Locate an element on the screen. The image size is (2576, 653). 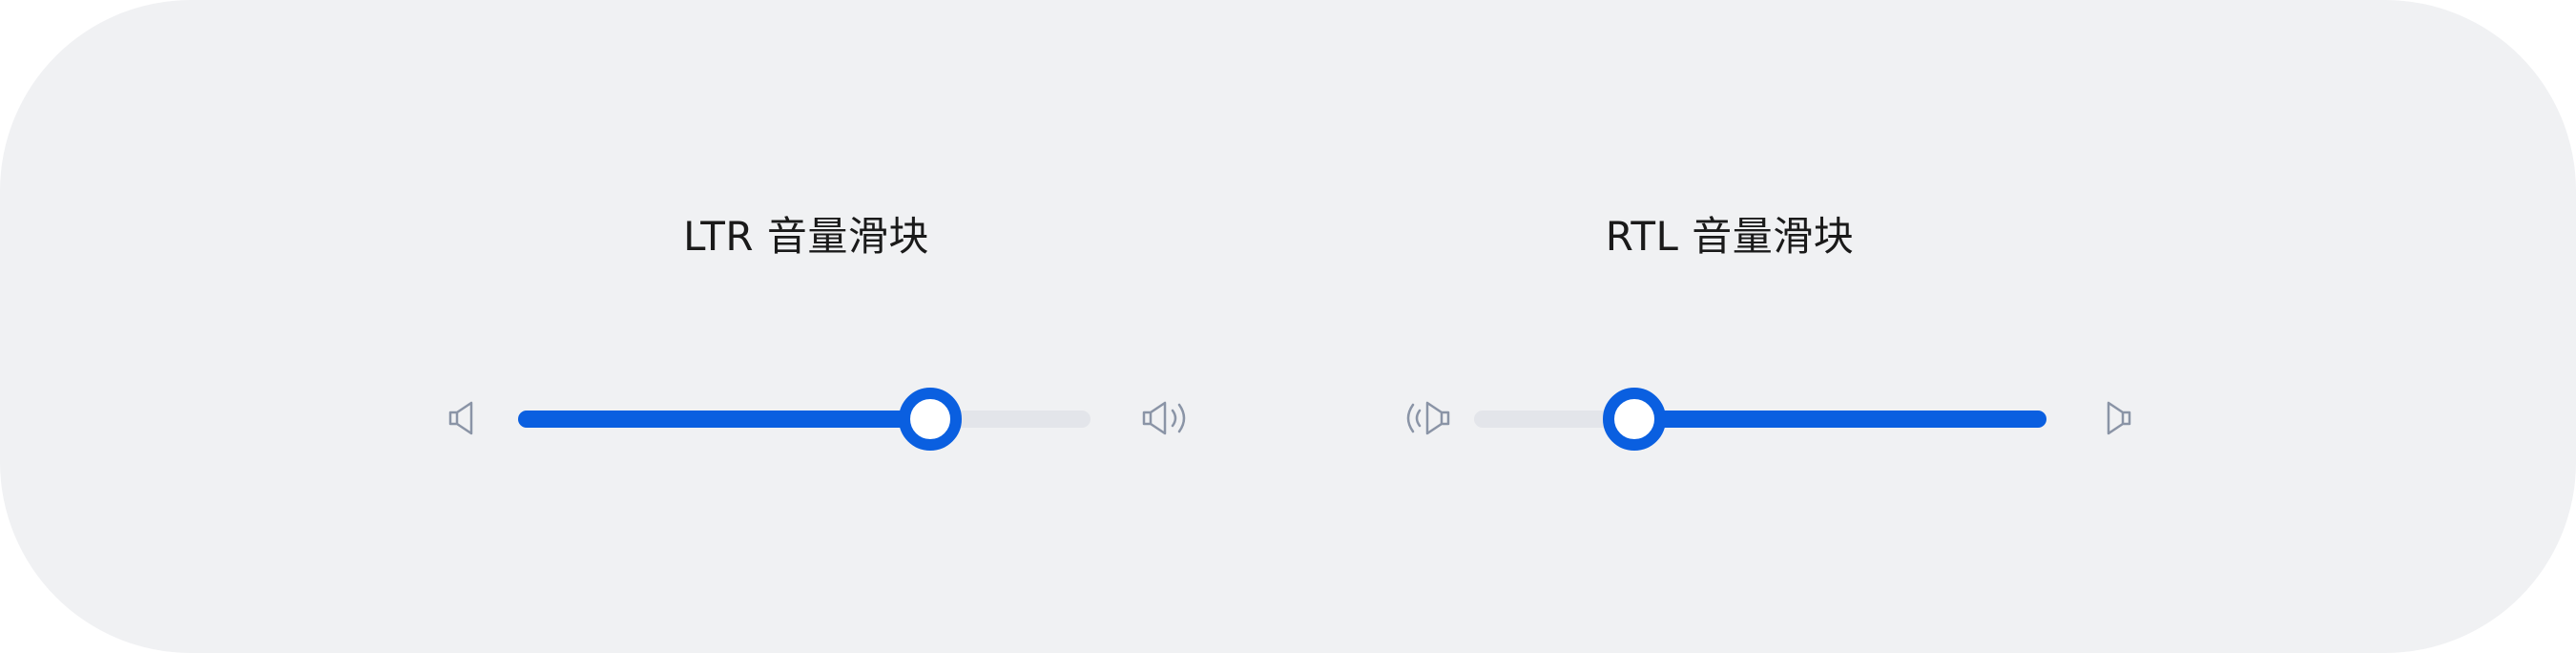
ltr-volume-track is located at coordinates (804, 419).